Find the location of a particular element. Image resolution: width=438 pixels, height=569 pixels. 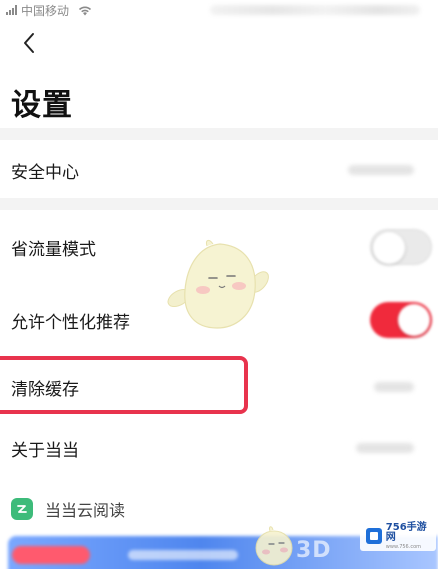

settings-row-security-center: 安全中心 is located at coordinates (219, 170).